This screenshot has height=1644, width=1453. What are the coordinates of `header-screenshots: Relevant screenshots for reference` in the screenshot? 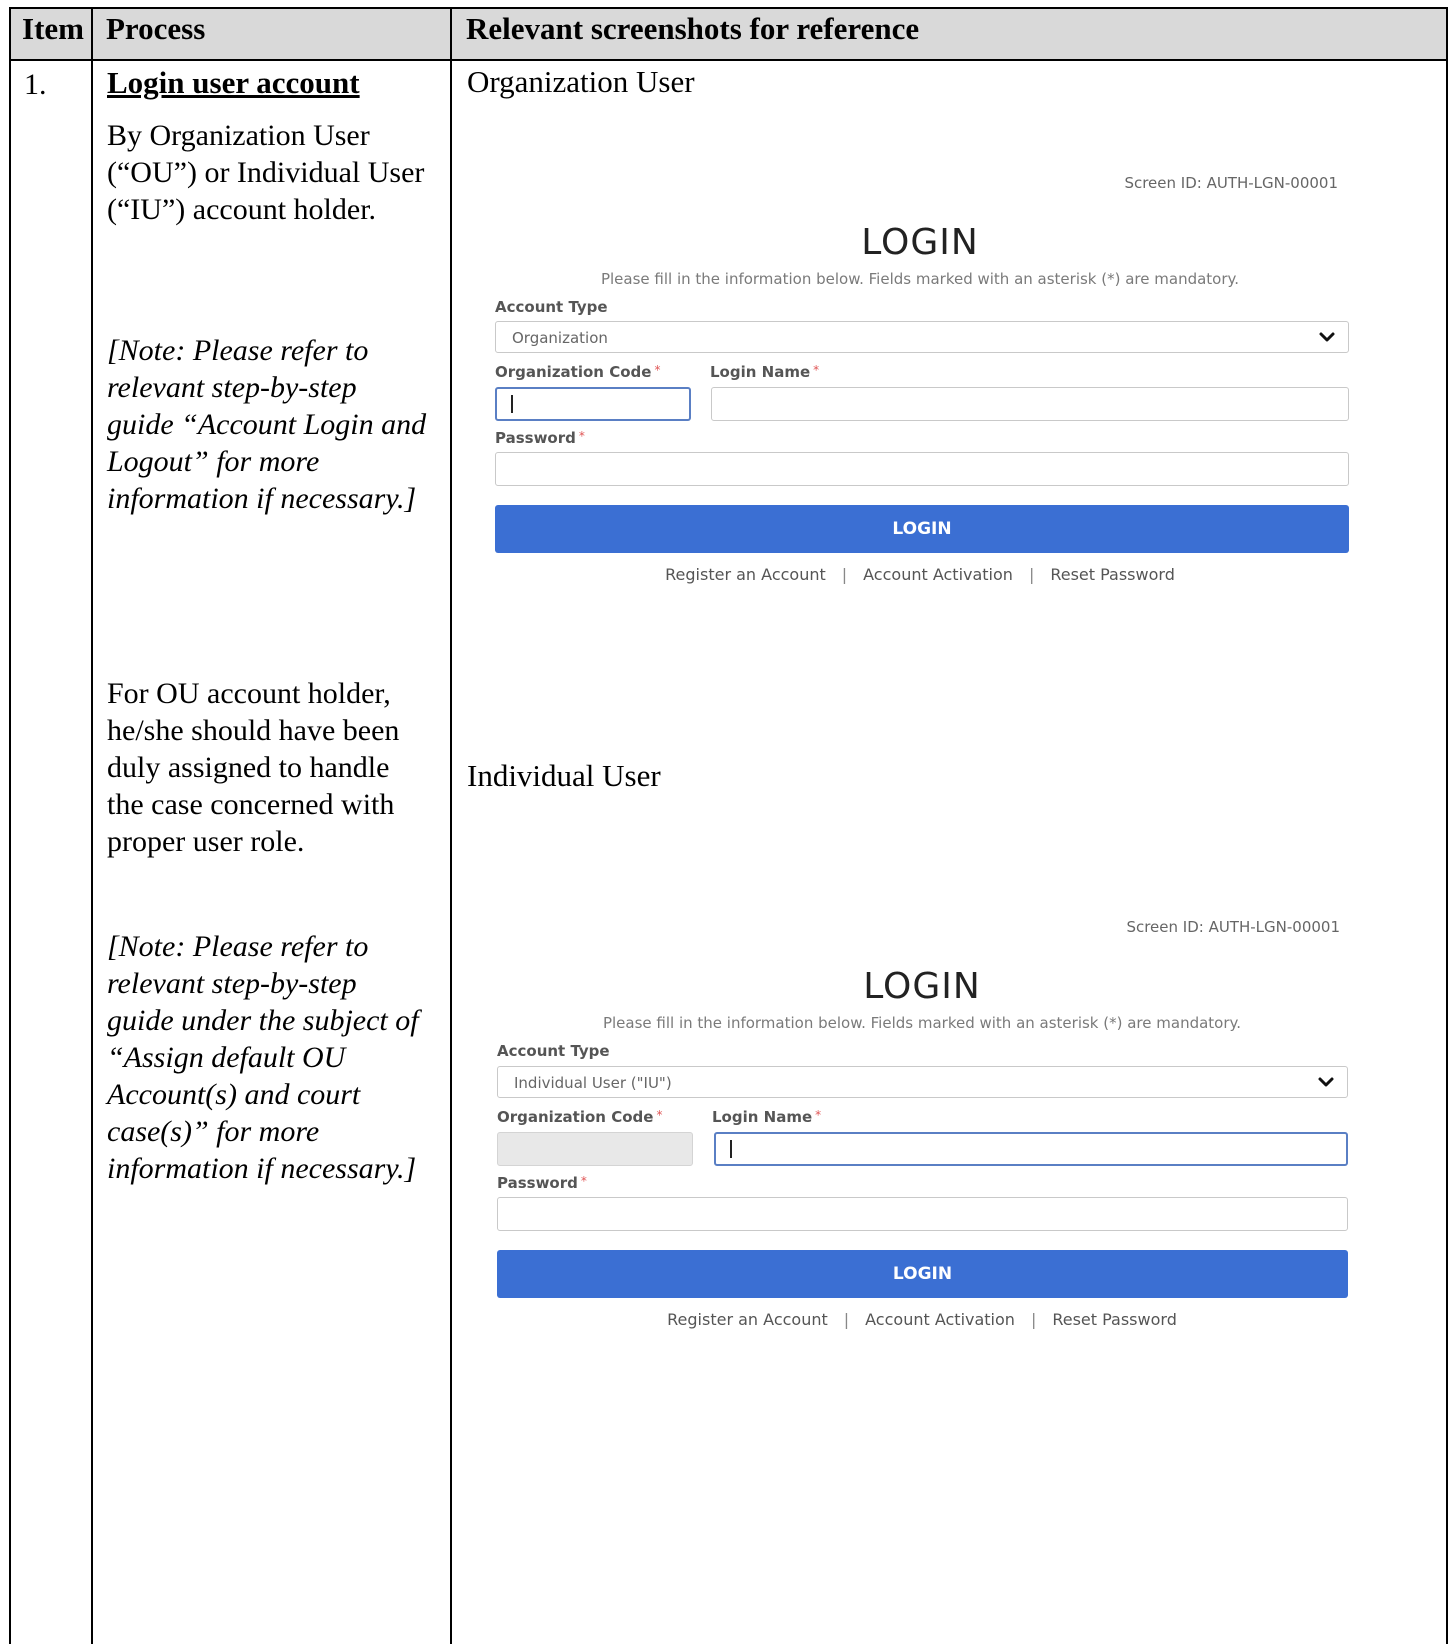 It's located at (693, 28).